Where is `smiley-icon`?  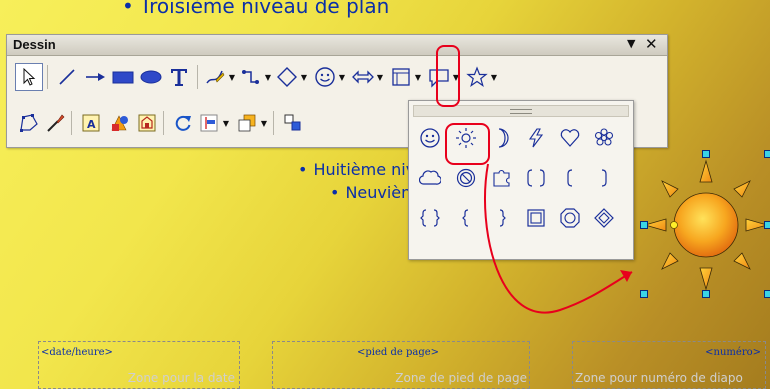 smiley-icon is located at coordinates (430, 138).